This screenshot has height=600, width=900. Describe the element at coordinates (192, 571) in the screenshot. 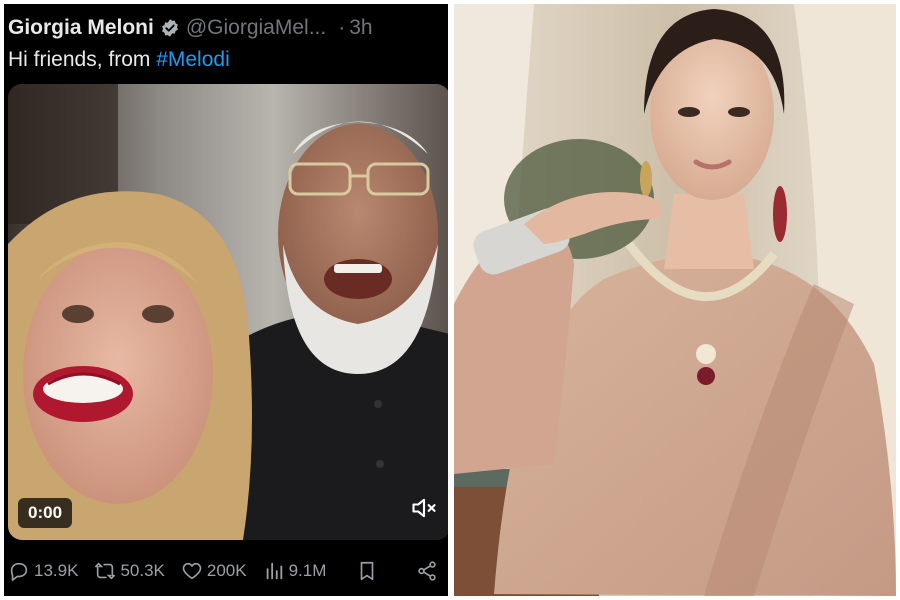

I see `like-icon` at that location.